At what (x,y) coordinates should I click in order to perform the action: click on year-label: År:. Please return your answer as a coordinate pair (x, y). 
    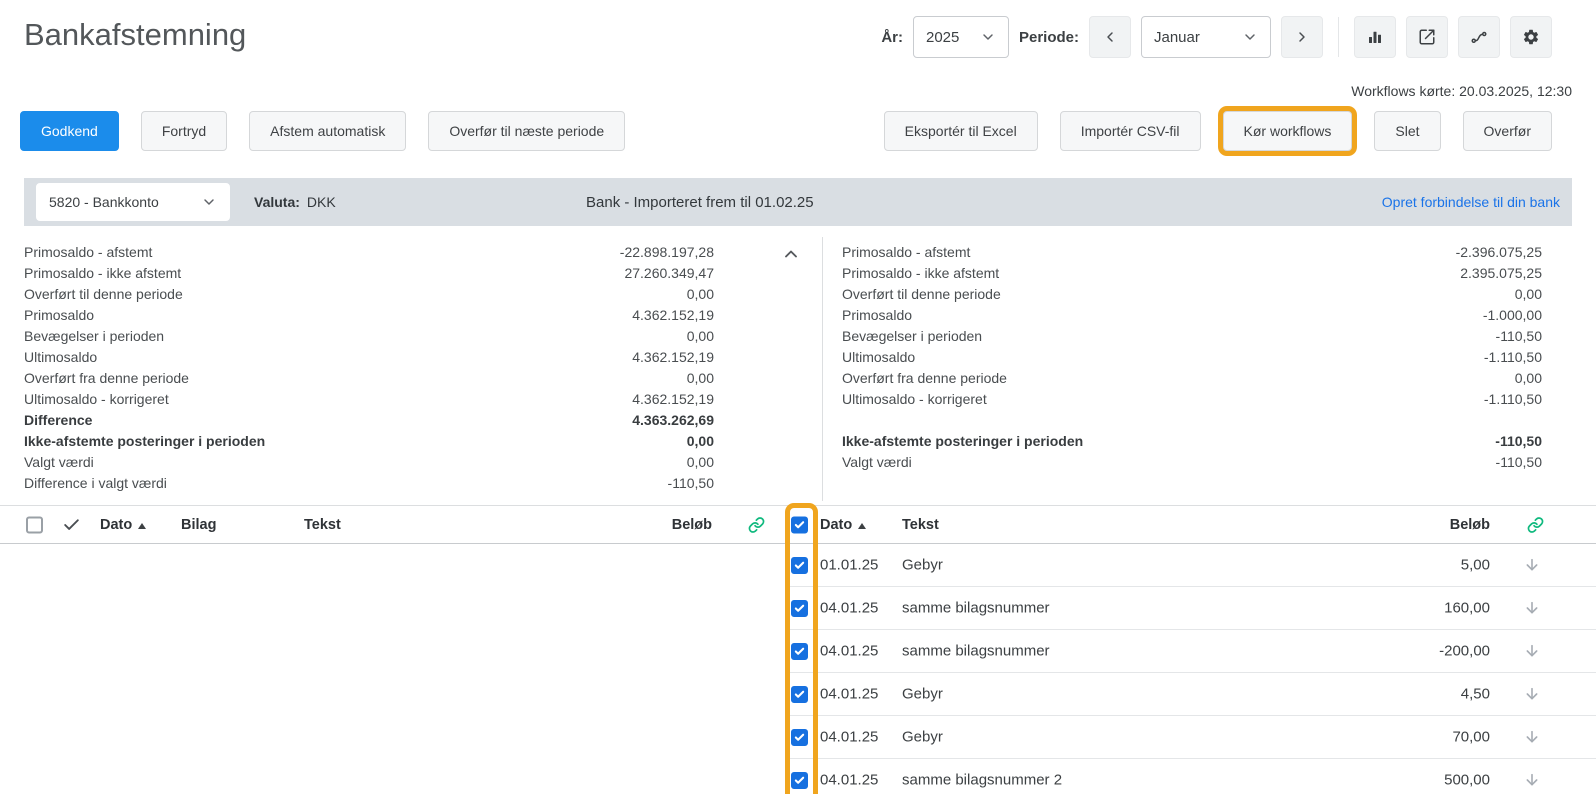
    Looking at the image, I should click on (892, 37).